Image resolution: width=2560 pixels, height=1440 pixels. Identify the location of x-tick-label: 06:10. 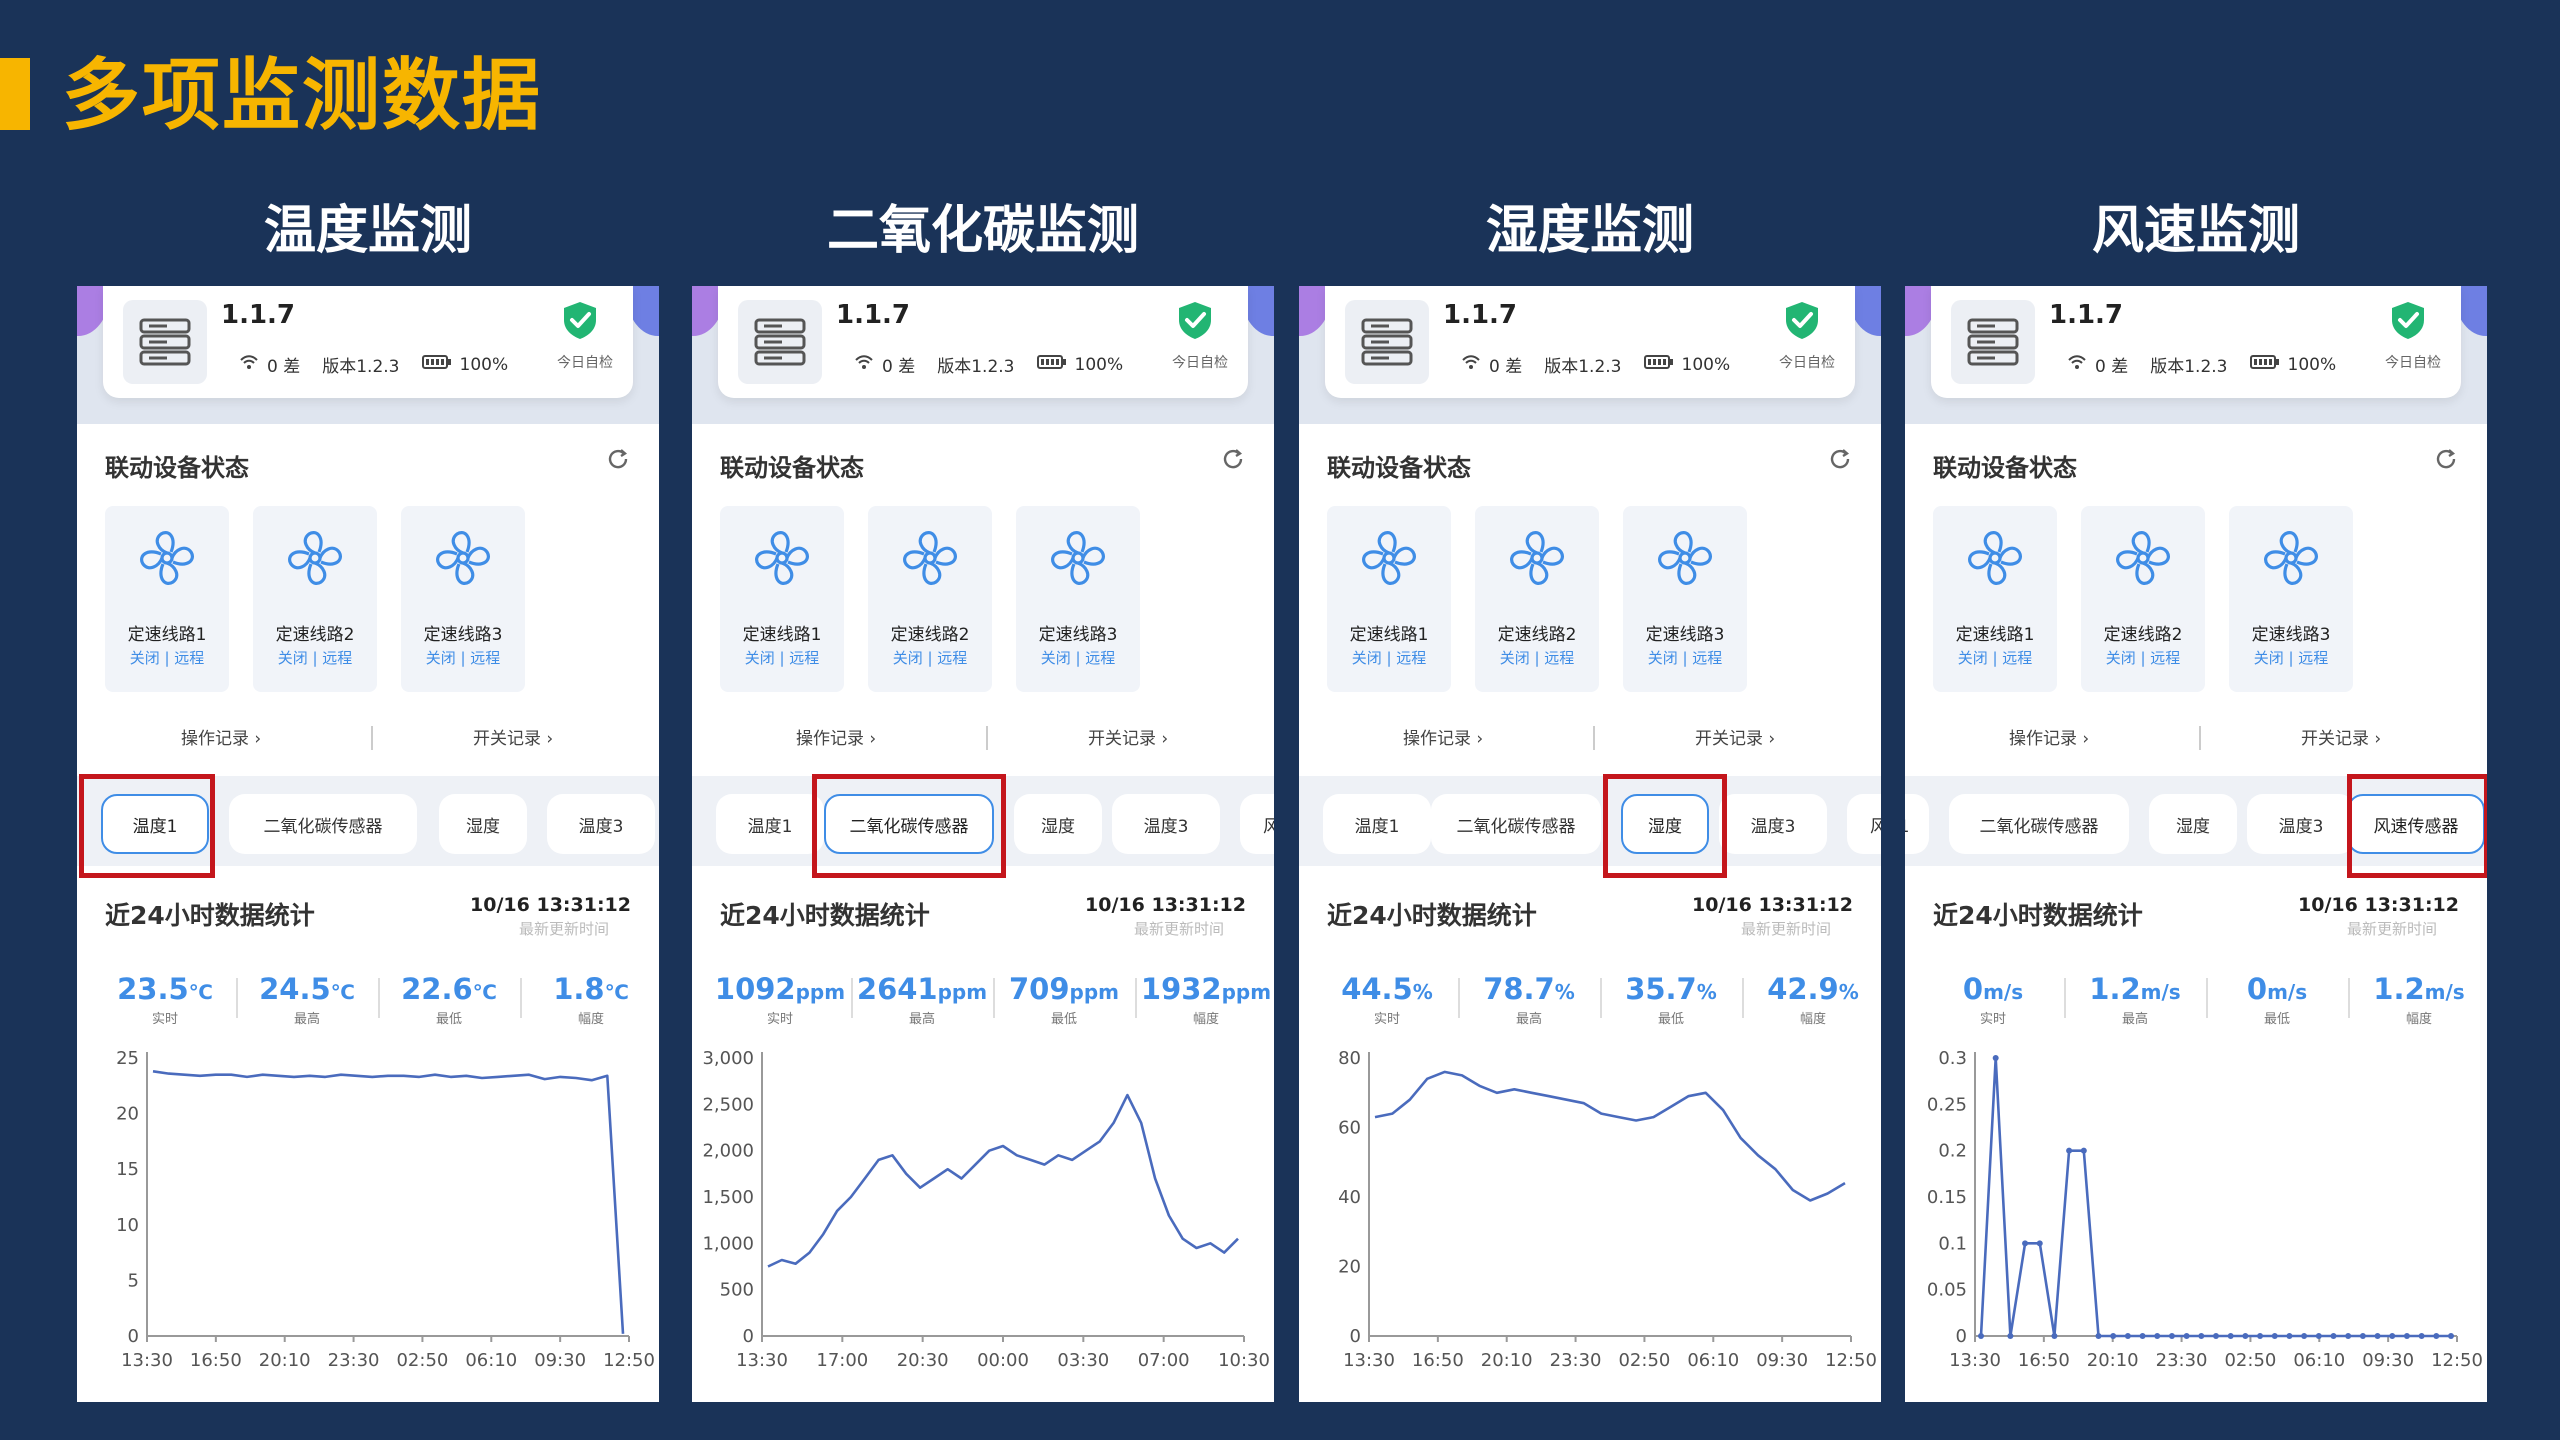
(491, 1360).